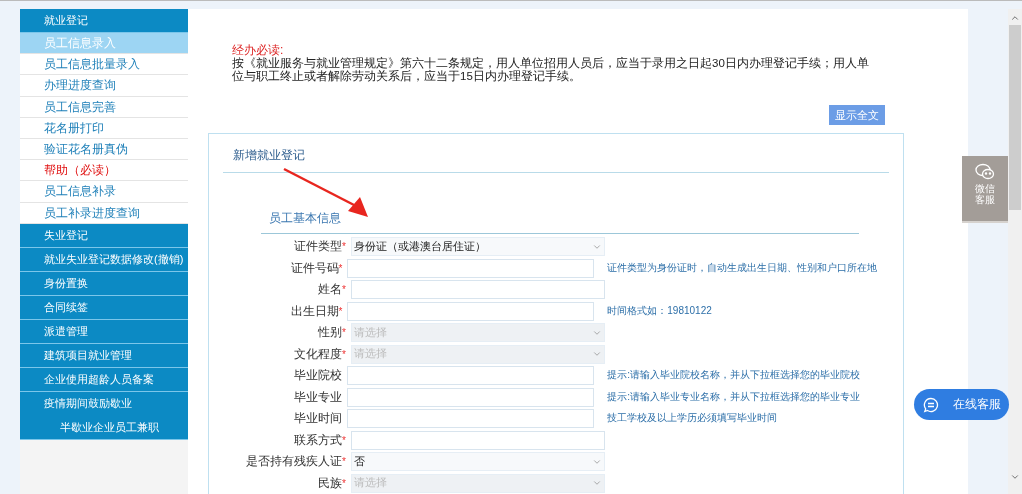 The image size is (1022, 494). Describe the element at coordinates (977, 404) in the screenshot. I see `online-service-label: 在线客服` at that location.